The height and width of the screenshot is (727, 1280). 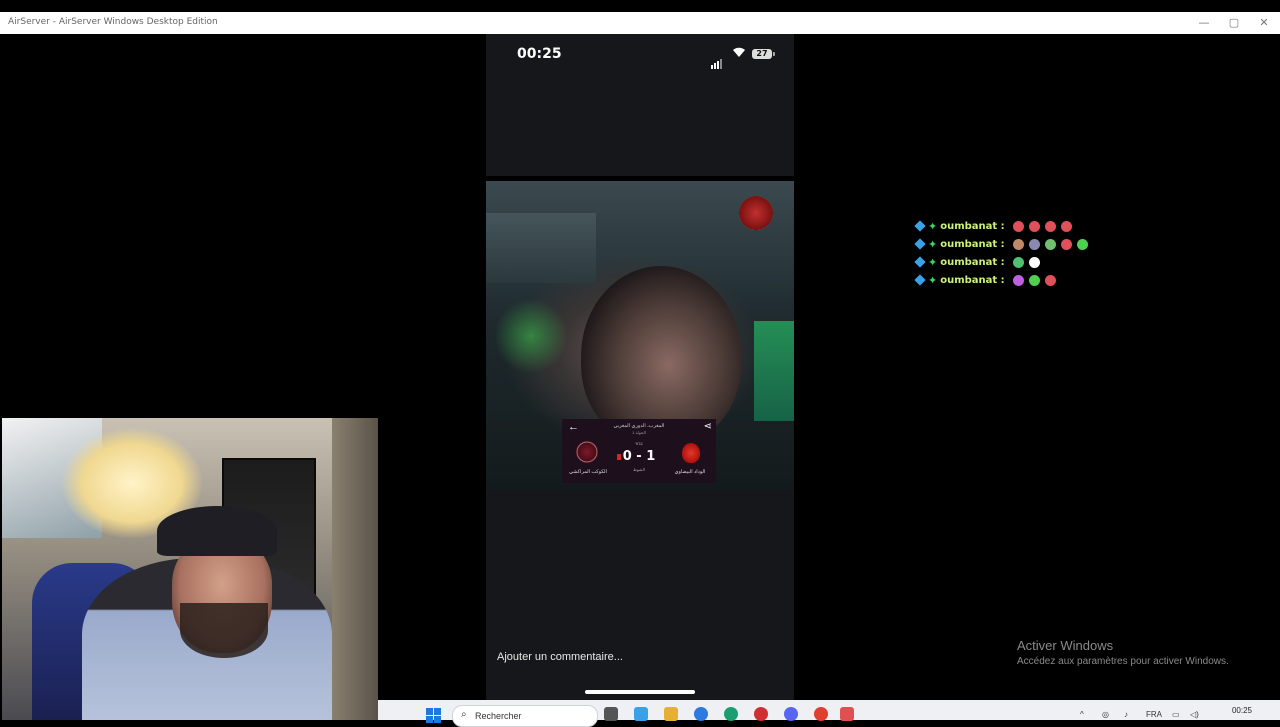 I want to click on signal-icon, so click(x=717, y=60).